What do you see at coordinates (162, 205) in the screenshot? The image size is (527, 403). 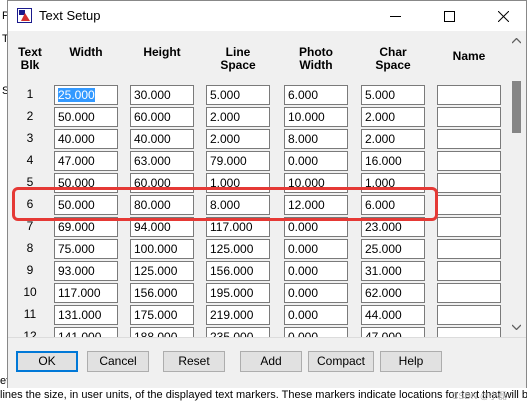 I see `cell-height: 80.000` at bounding box center [162, 205].